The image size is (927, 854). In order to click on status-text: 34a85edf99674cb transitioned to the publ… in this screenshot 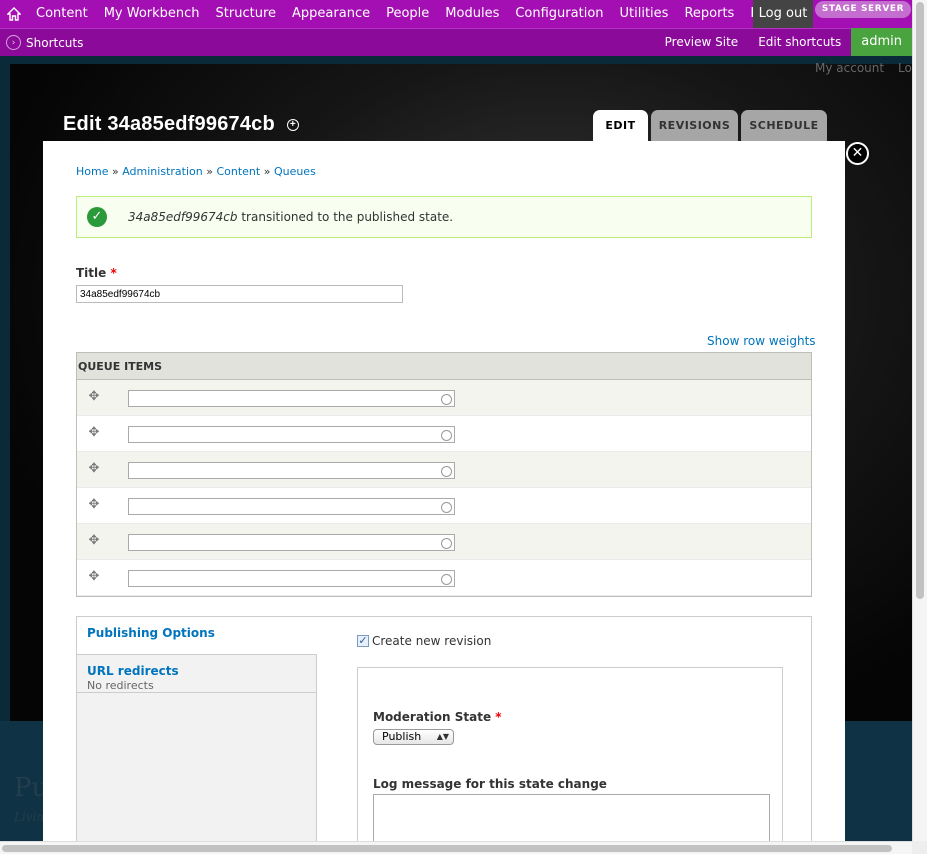, I will do `click(290, 217)`.